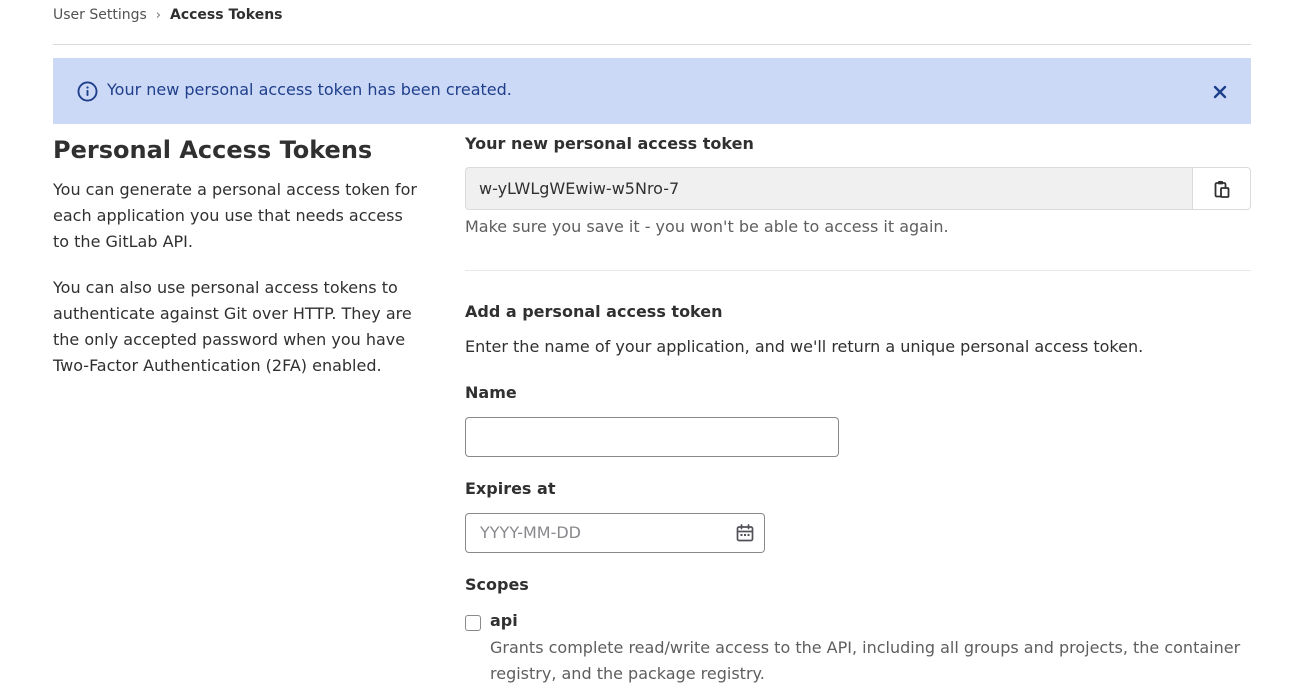  Describe the element at coordinates (168, 15) in the screenshot. I see `breadcrumb: User Settings › Access Tokens` at that location.